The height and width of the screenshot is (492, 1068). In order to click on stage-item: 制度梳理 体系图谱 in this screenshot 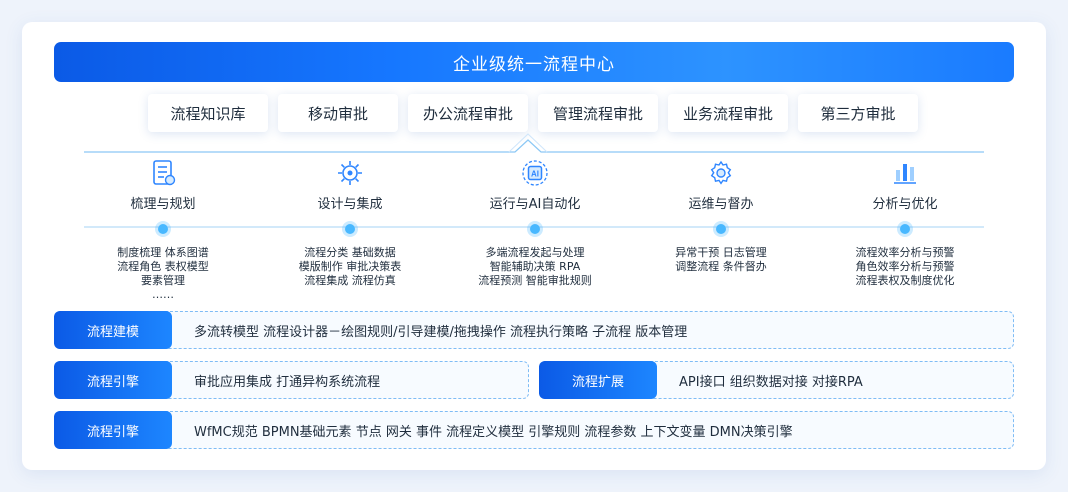, I will do `click(163, 252)`.